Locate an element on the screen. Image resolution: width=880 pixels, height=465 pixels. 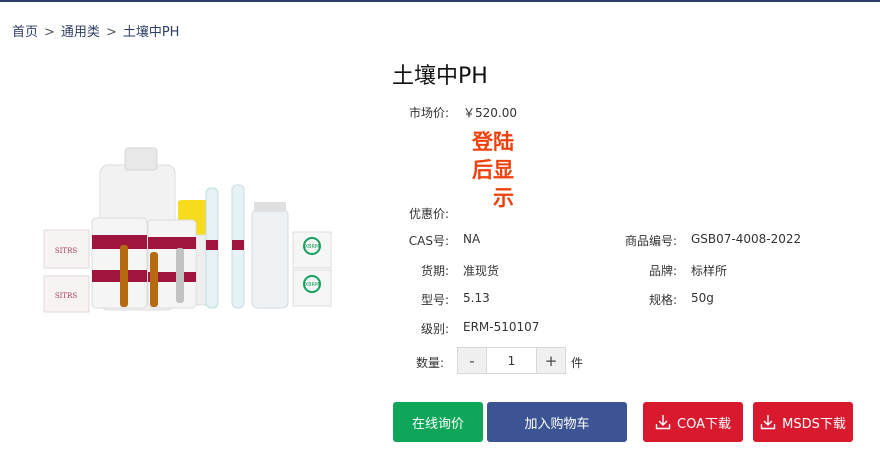
quantity-stepper: - + is located at coordinates (511, 360).